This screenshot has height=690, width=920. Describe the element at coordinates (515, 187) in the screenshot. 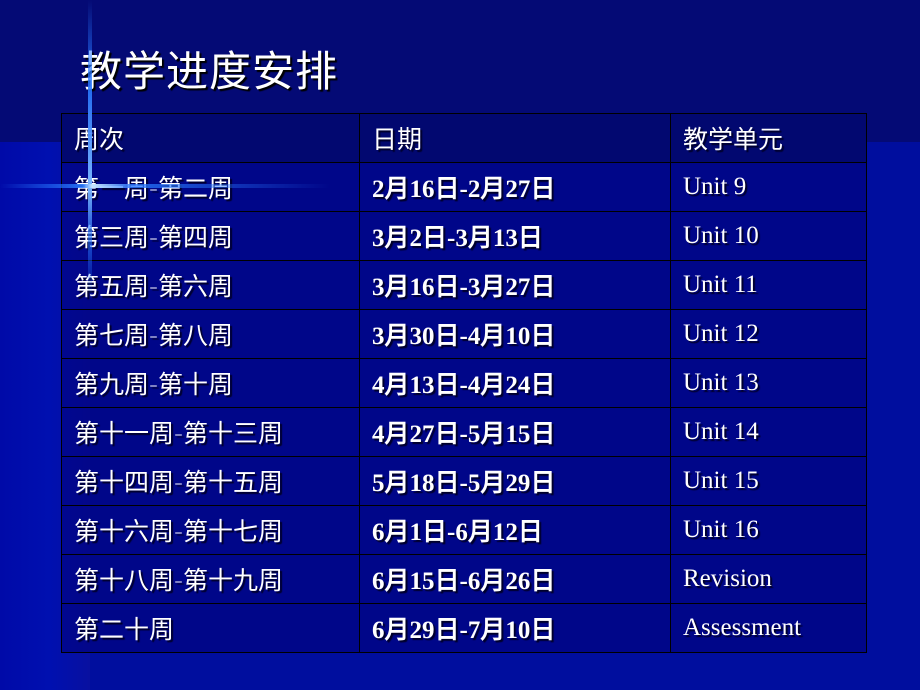

I see `dates-cell: 2月16日-2月27日` at that location.